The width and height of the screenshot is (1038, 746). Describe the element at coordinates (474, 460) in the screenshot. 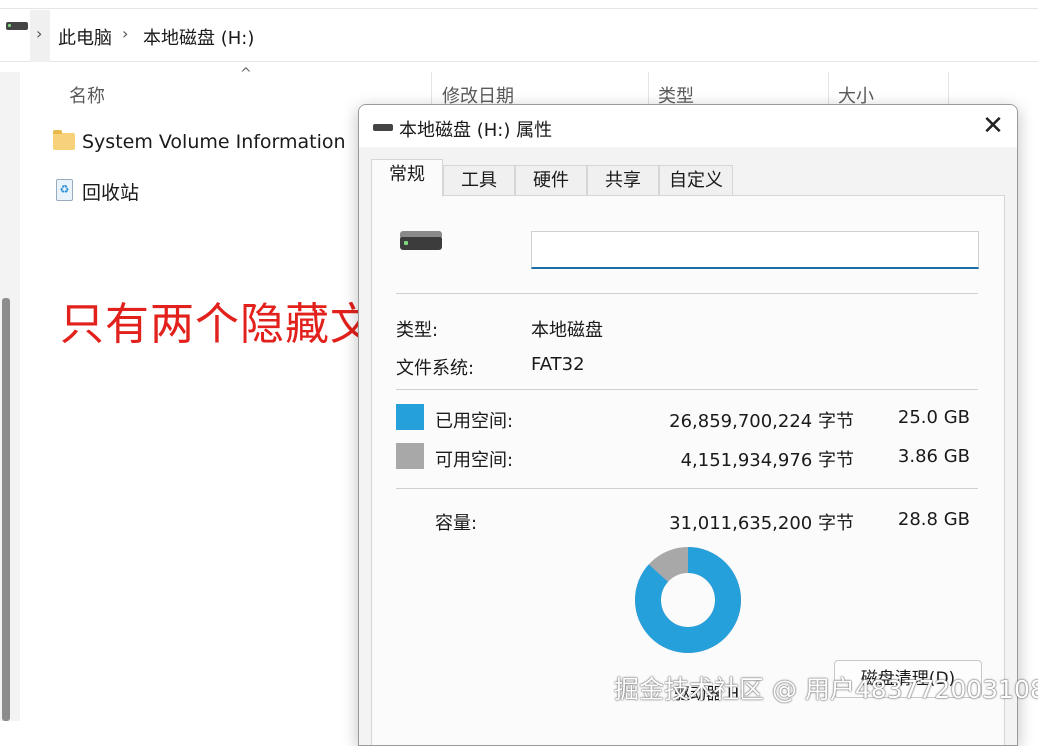

I see `free-space-label: 可用空间:` at that location.